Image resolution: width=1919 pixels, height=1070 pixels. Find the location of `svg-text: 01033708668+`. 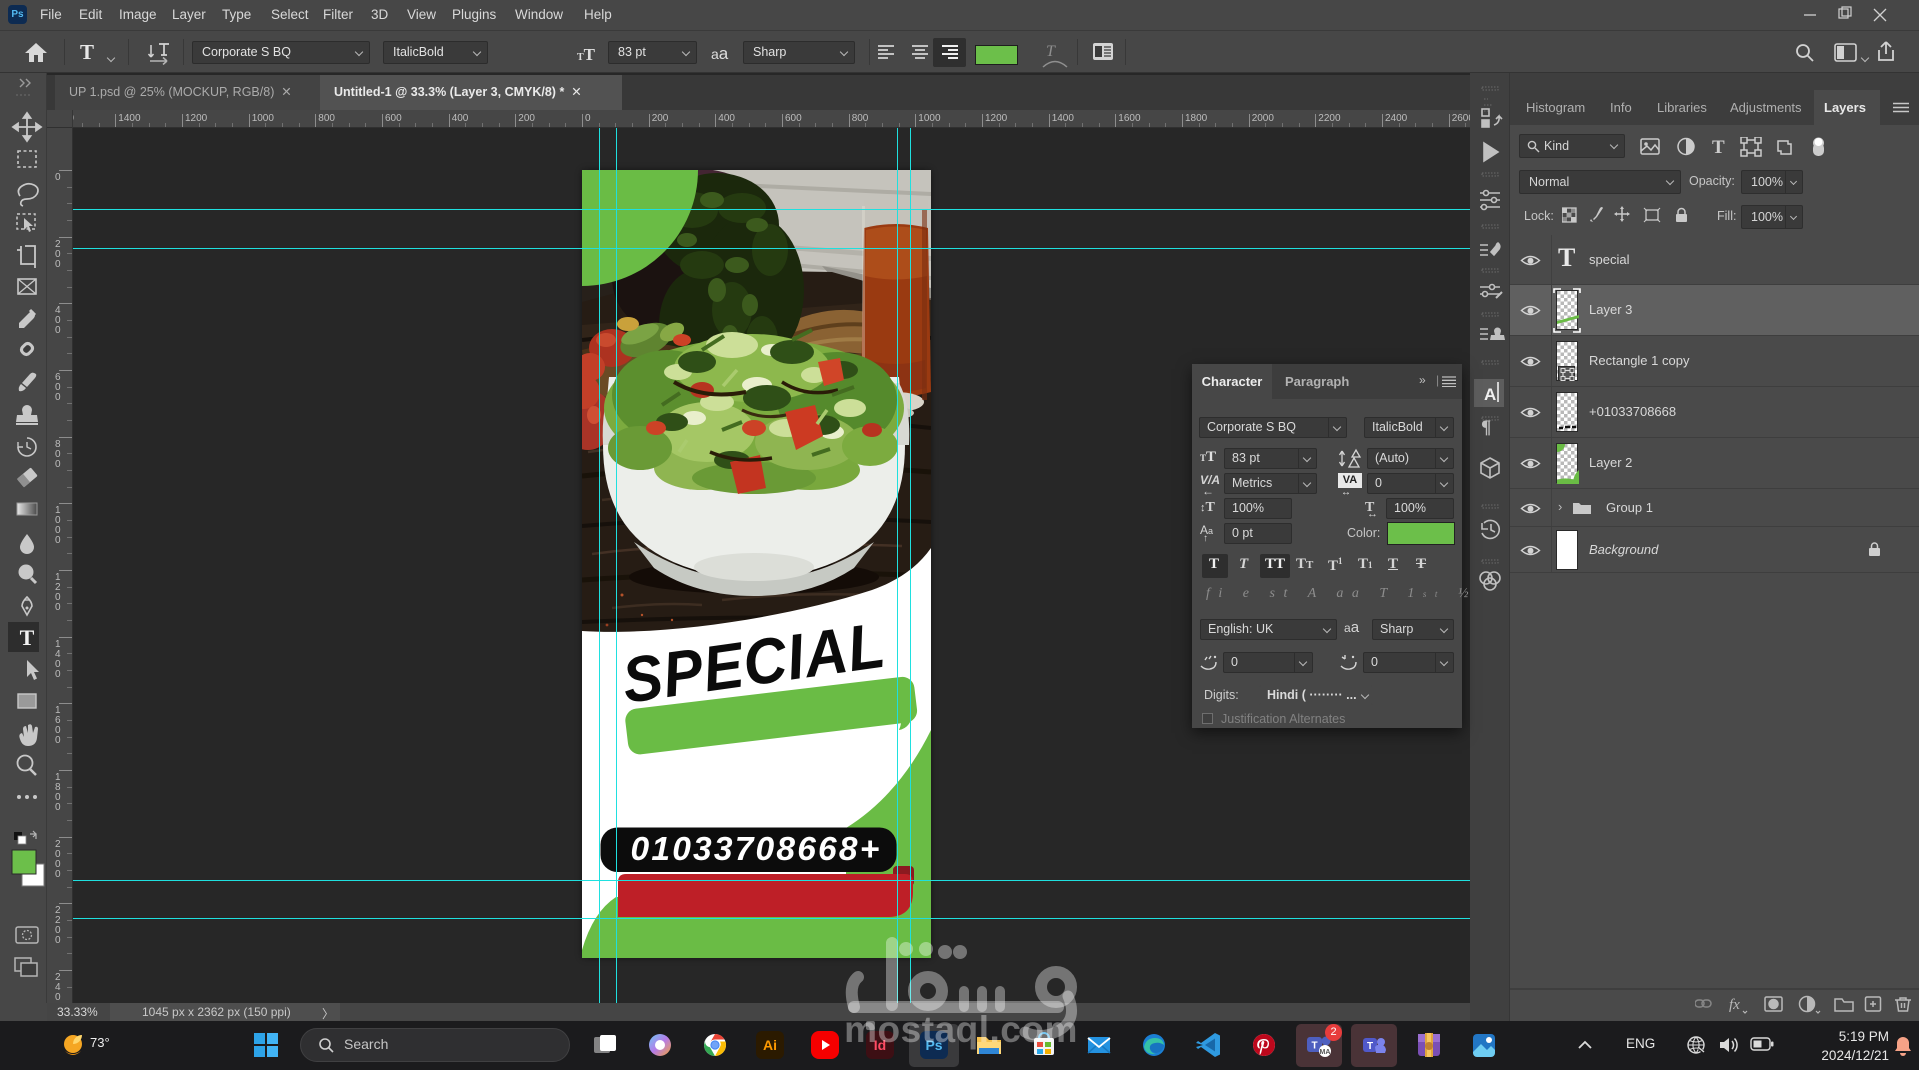

svg-text: 01033708668+ is located at coordinates (756, 849).